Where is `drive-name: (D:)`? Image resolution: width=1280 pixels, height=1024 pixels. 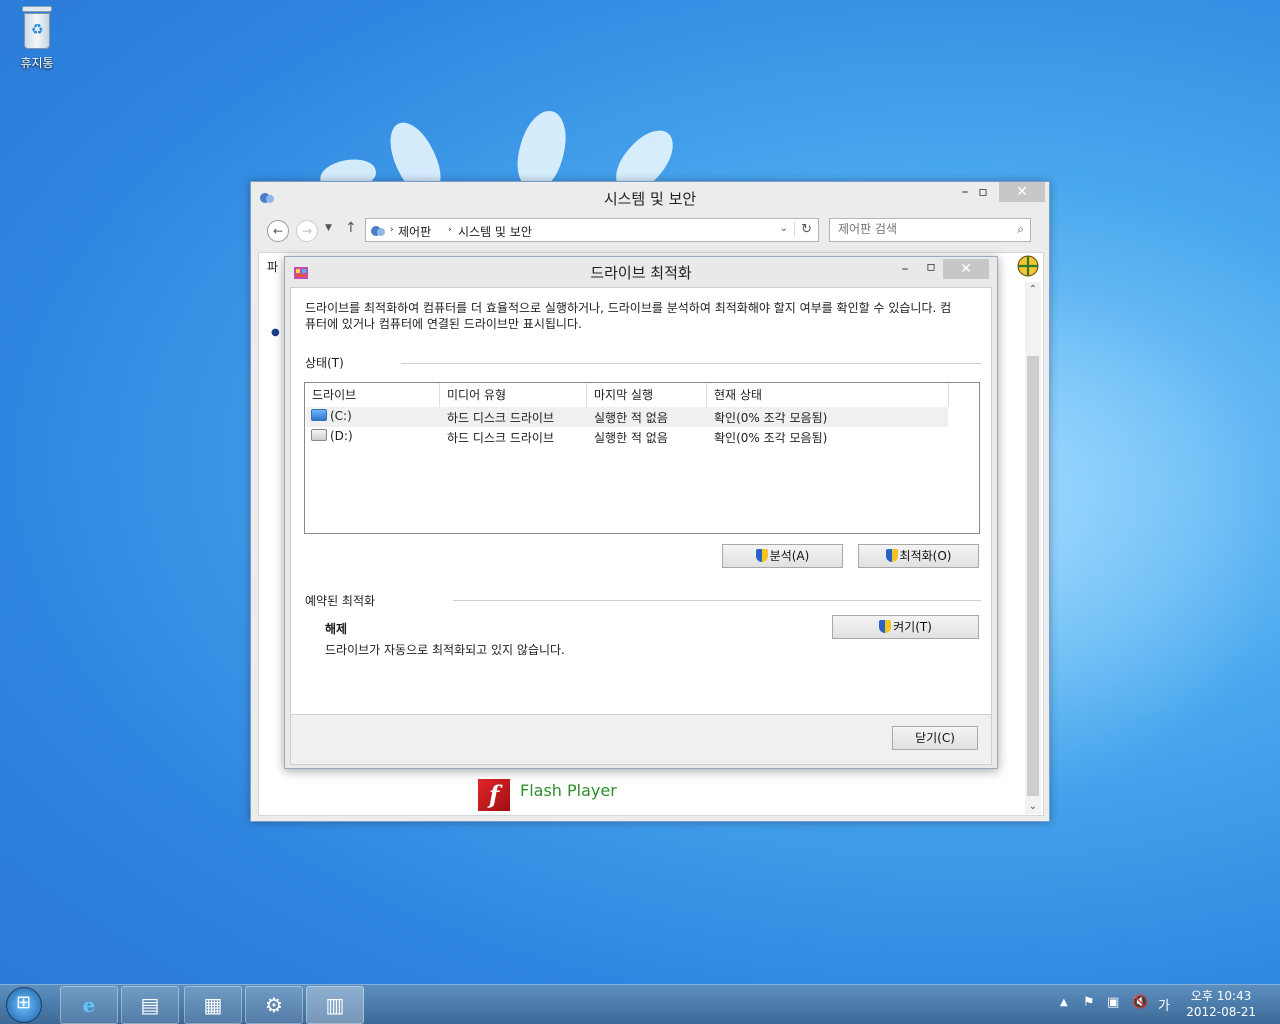 drive-name: (D:) is located at coordinates (341, 436).